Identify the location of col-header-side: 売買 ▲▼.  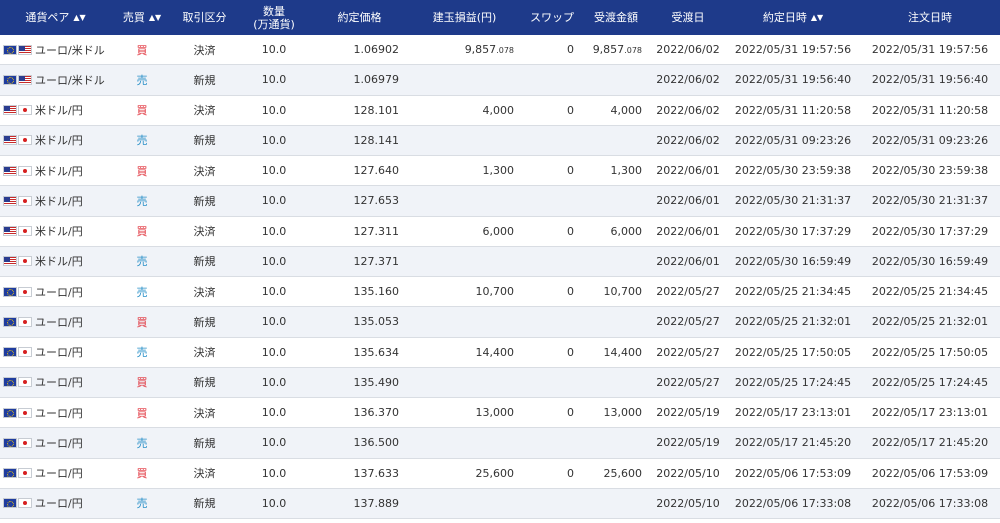
(142, 17).